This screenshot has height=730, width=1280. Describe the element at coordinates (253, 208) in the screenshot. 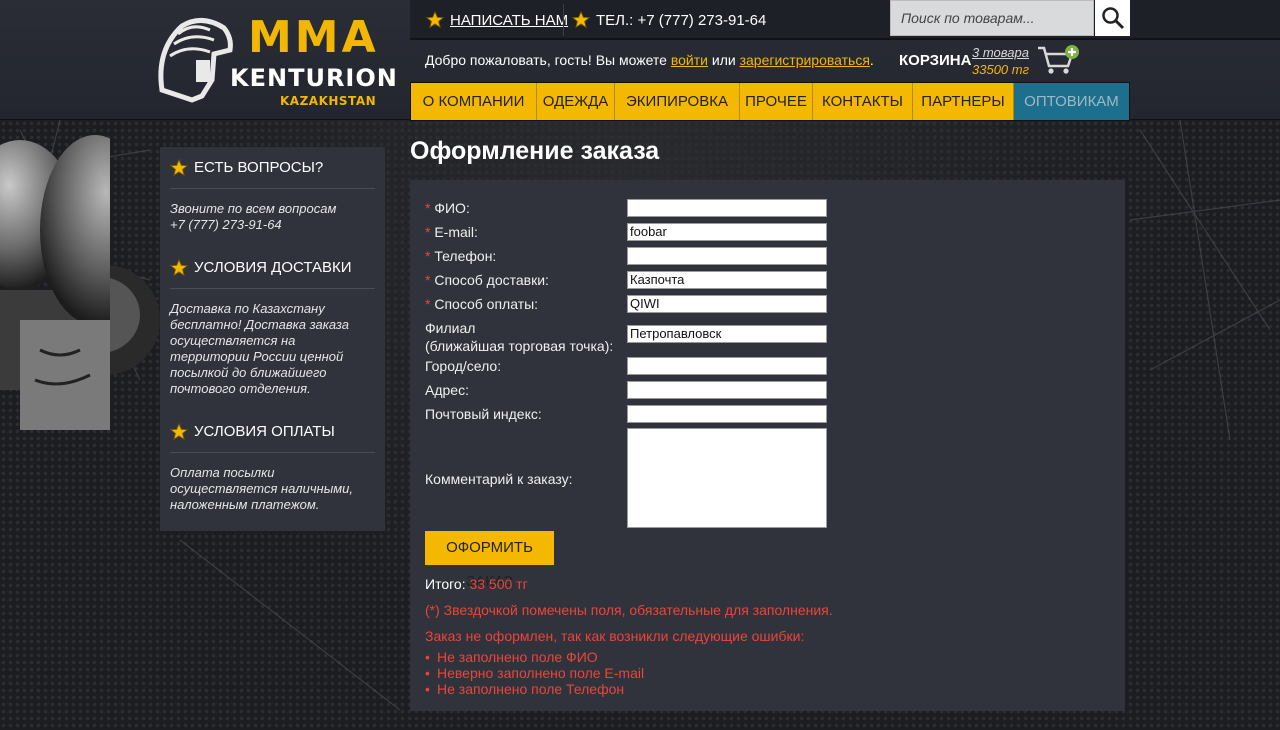

I see `sidebar-questions-line: Звоните по всем вопросам` at that location.